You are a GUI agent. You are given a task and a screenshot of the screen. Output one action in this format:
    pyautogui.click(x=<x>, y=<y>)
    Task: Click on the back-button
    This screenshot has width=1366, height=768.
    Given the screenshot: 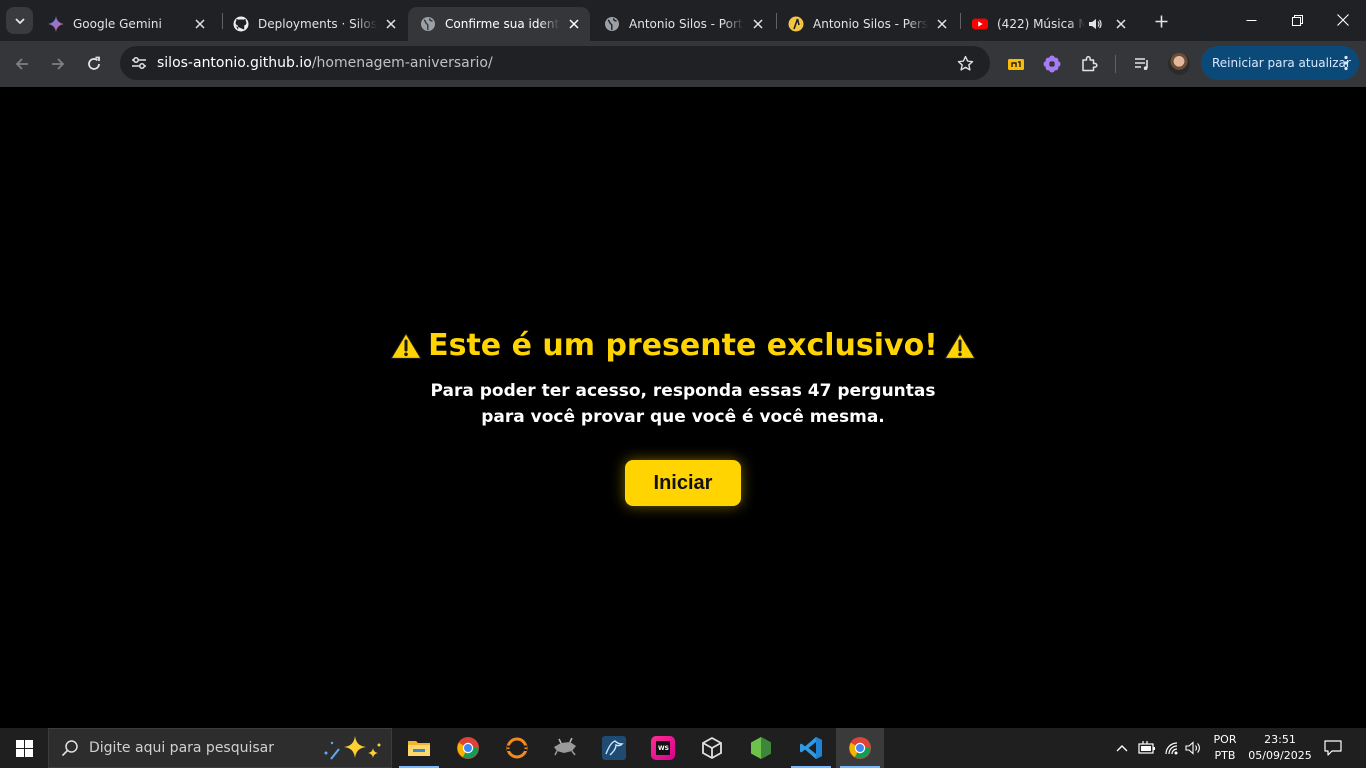 What is the action you would take?
    pyautogui.click(x=22, y=64)
    